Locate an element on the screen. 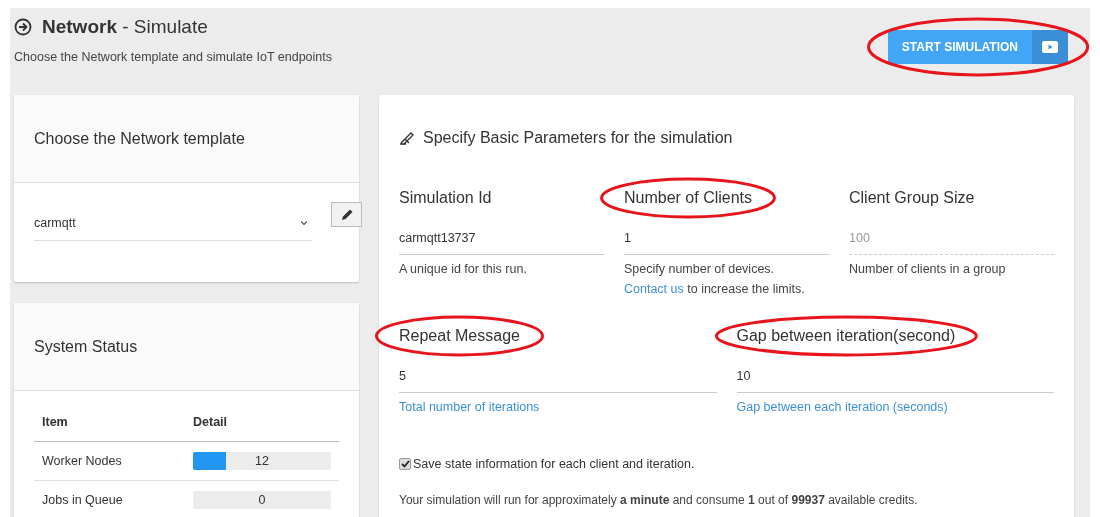 This screenshot has height=517, width=1100. card-title: System Status is located at coordinates (186, 347).